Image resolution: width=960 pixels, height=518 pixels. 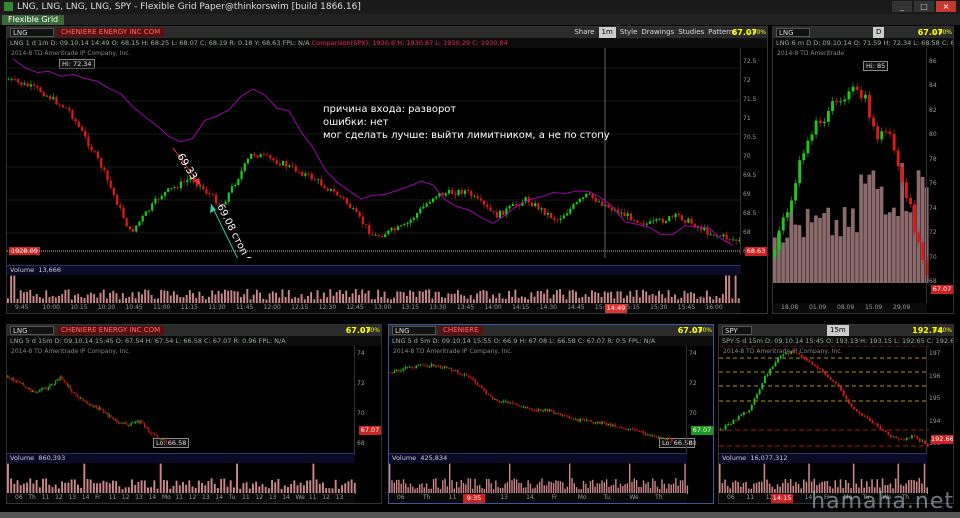 What do you see at coordinates (851, 175) in the screenshot?
I see `daily-price-plot` at bounding box center [851, 175].